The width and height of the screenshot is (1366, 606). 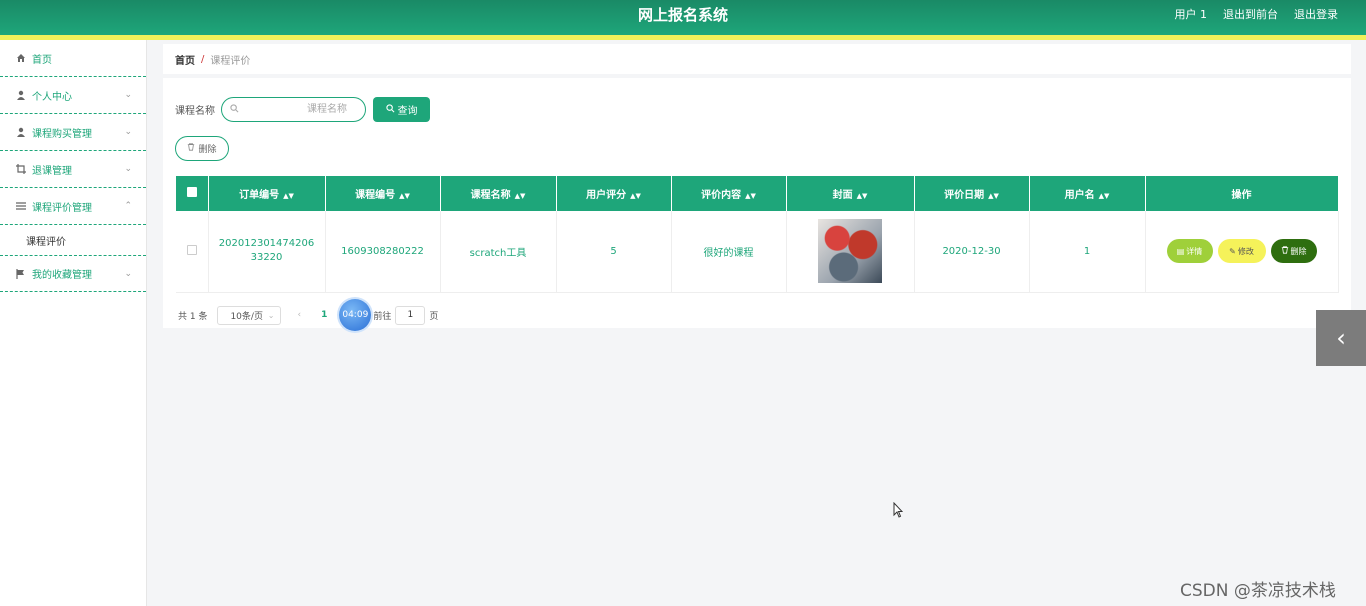 I want to click on page-number-1: 1, so click(x=324, y=315).